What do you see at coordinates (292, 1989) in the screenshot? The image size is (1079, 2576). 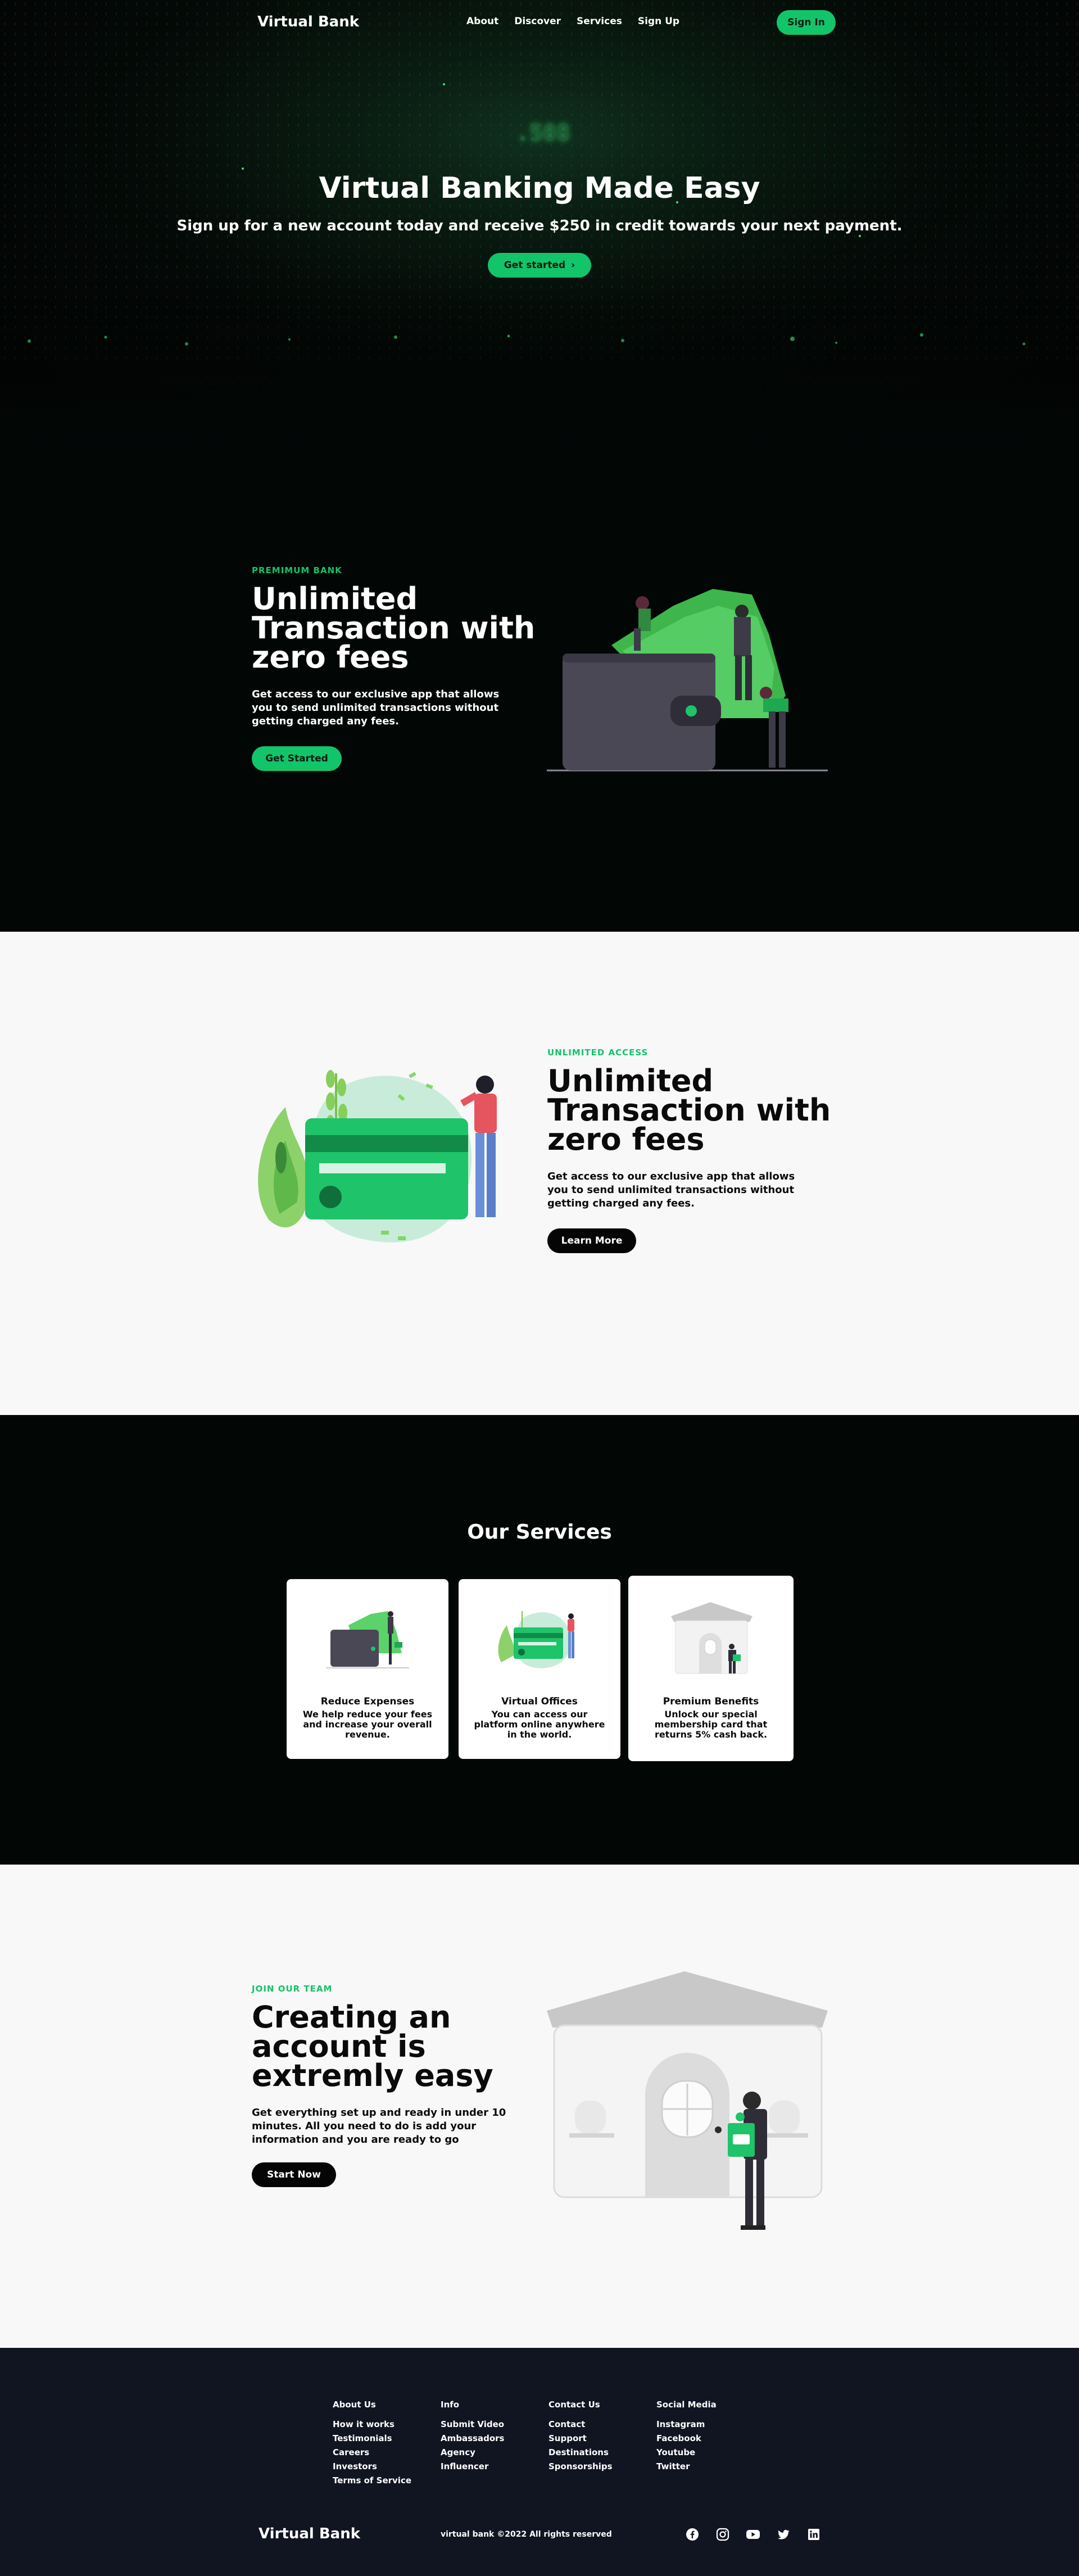 I see `join-eyebrow: JOIN OUR TEAM` at bounding box center [292, 1989].